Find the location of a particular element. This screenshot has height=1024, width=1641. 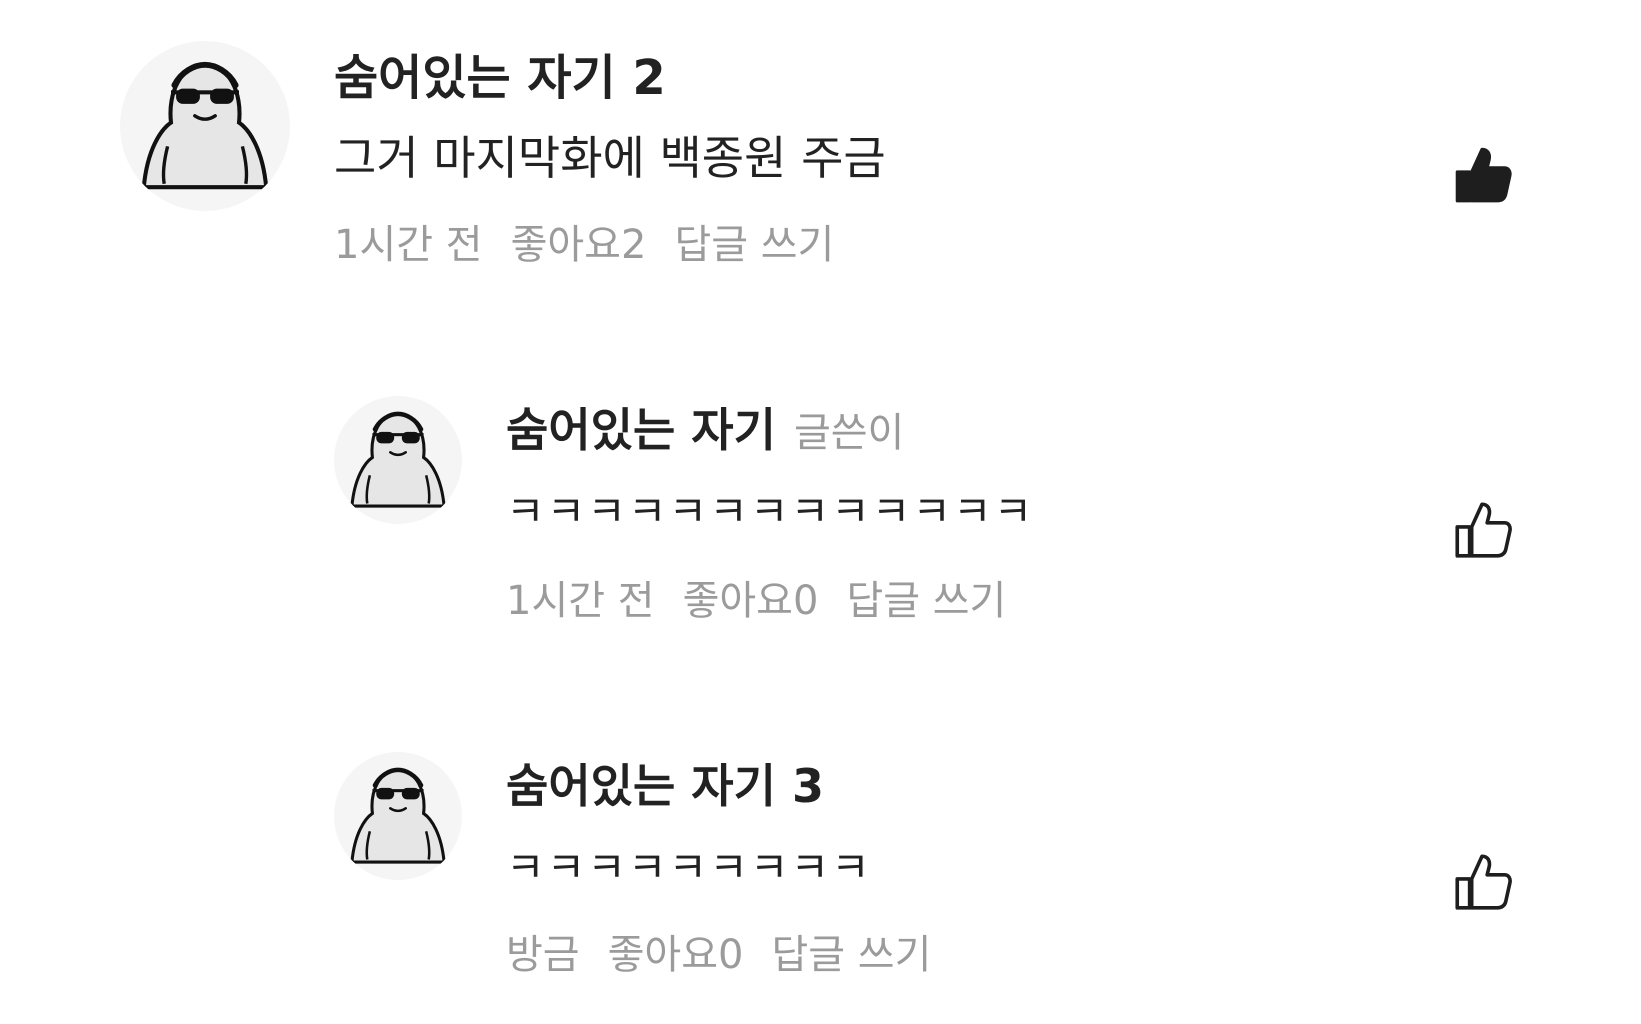

comment-author: 숨어있는 자기 2 is located at coordinates (500, 73).